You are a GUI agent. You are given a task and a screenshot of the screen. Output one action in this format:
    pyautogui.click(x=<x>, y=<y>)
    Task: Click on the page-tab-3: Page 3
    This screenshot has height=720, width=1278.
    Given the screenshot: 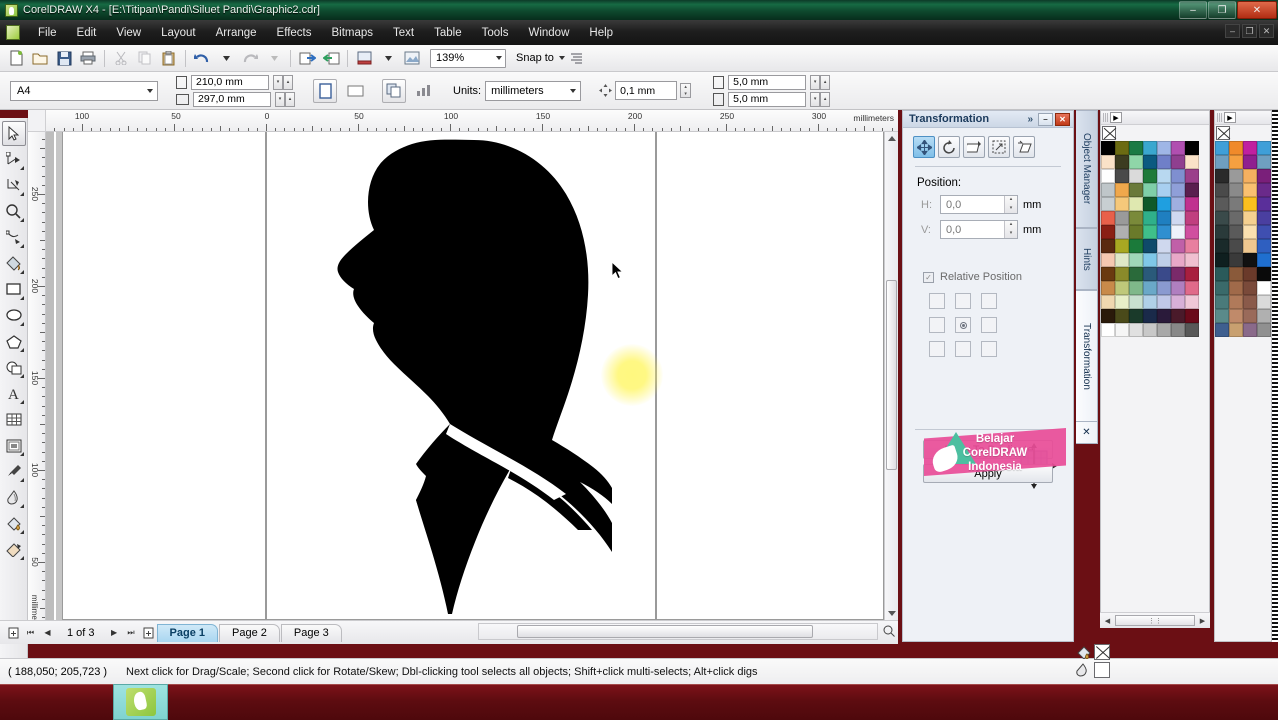 What is the action you would take?
    pyautogui.click(x=311, y=632)
    